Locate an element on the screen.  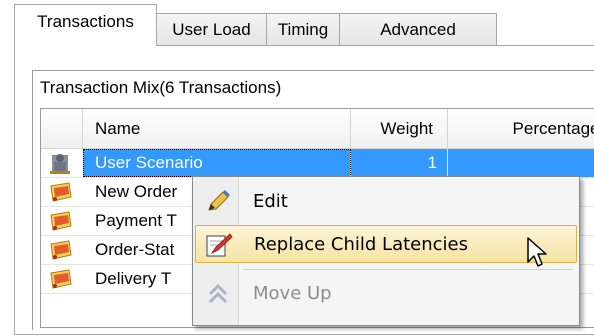
tab-user-load: User Load is located at coordinates (211, 29).